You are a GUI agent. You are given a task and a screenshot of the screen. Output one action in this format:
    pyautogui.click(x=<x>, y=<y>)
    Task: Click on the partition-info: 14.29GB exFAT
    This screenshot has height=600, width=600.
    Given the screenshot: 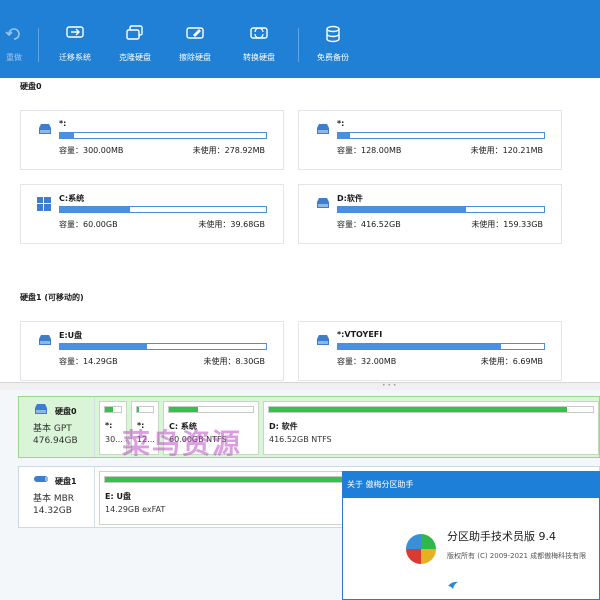 What is the action you would take?
    pyautogui.click(x=135, y=509)
    